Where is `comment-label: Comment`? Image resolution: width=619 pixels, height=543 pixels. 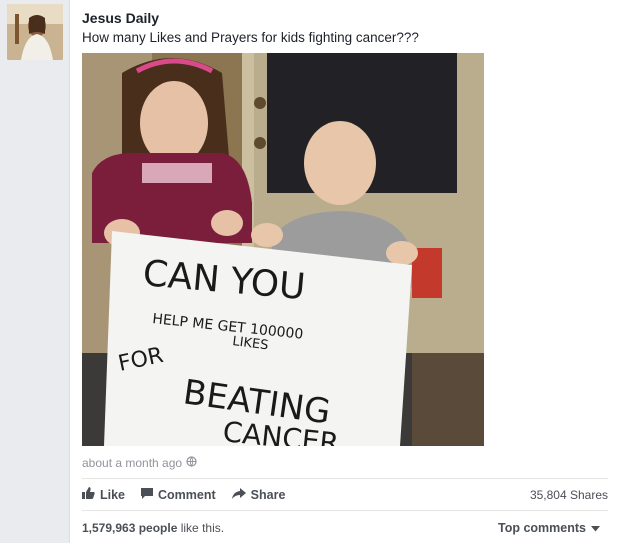 comment-label: Comment is located at coordinates (187, 494).